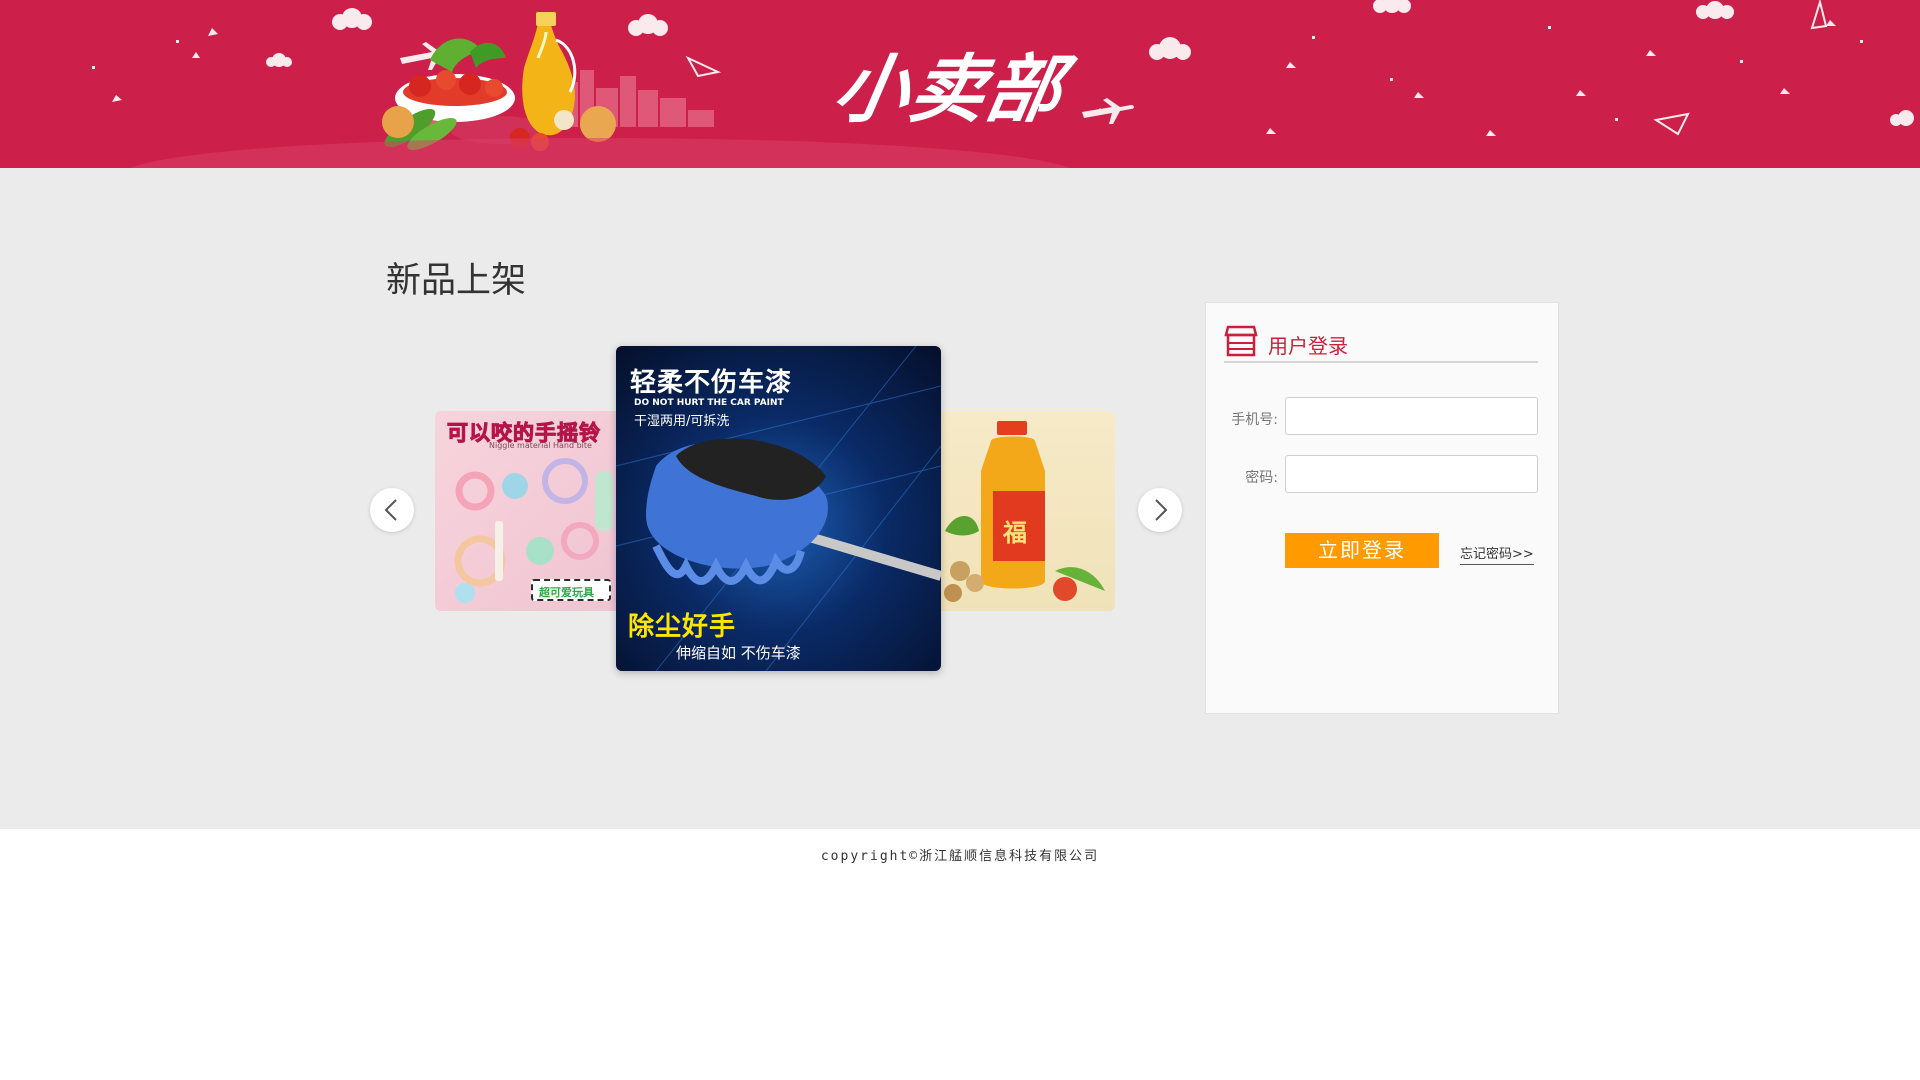 This screenshot has height=1080, width=1920. What do you see at coordinates (456, 281) in the screenshot?
I see `section-title: 新品上架` at bounding box center [456, 281].